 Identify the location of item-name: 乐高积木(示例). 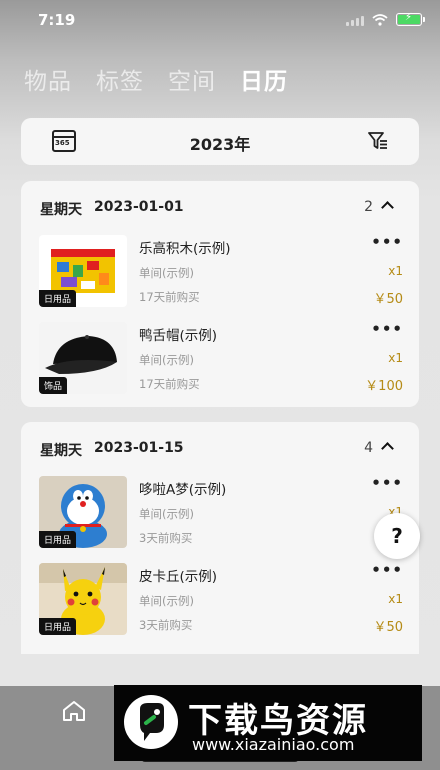
(185, 249).